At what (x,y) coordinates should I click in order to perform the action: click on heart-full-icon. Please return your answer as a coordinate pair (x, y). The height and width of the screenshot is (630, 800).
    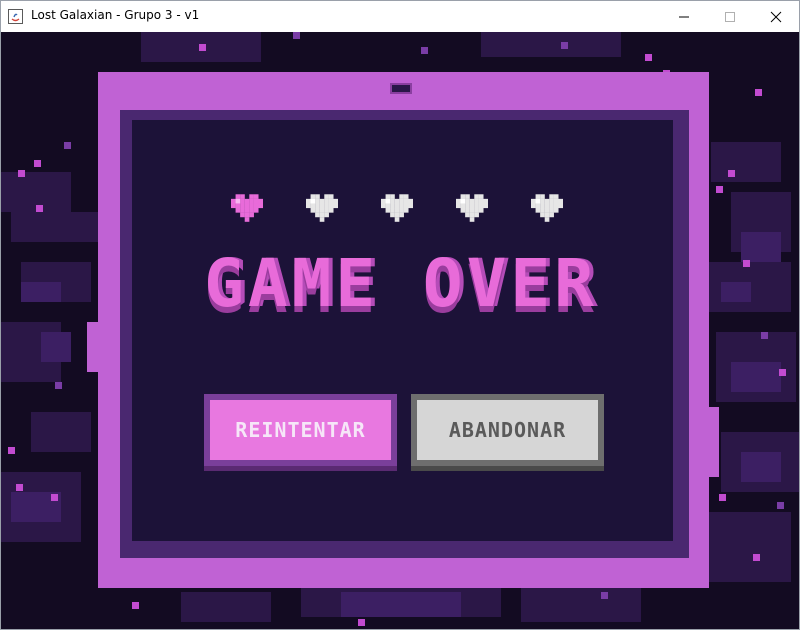
    Looking at the image, I should click on (247, 208).